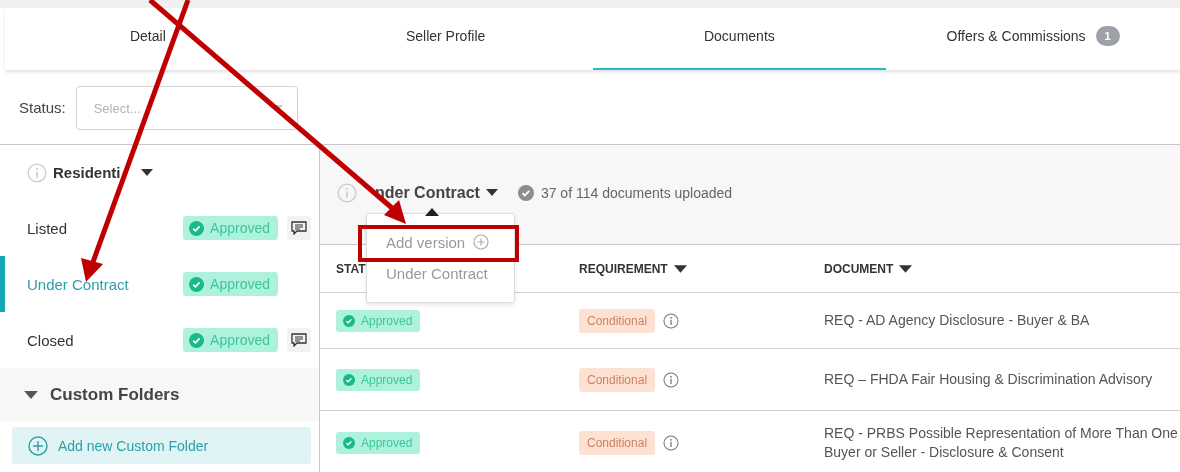 The image size is (1180, 472). Describe the element at coordinates (159, 394) in the screenshot. I see `custom-folders-header: Custom Folders` at that location.